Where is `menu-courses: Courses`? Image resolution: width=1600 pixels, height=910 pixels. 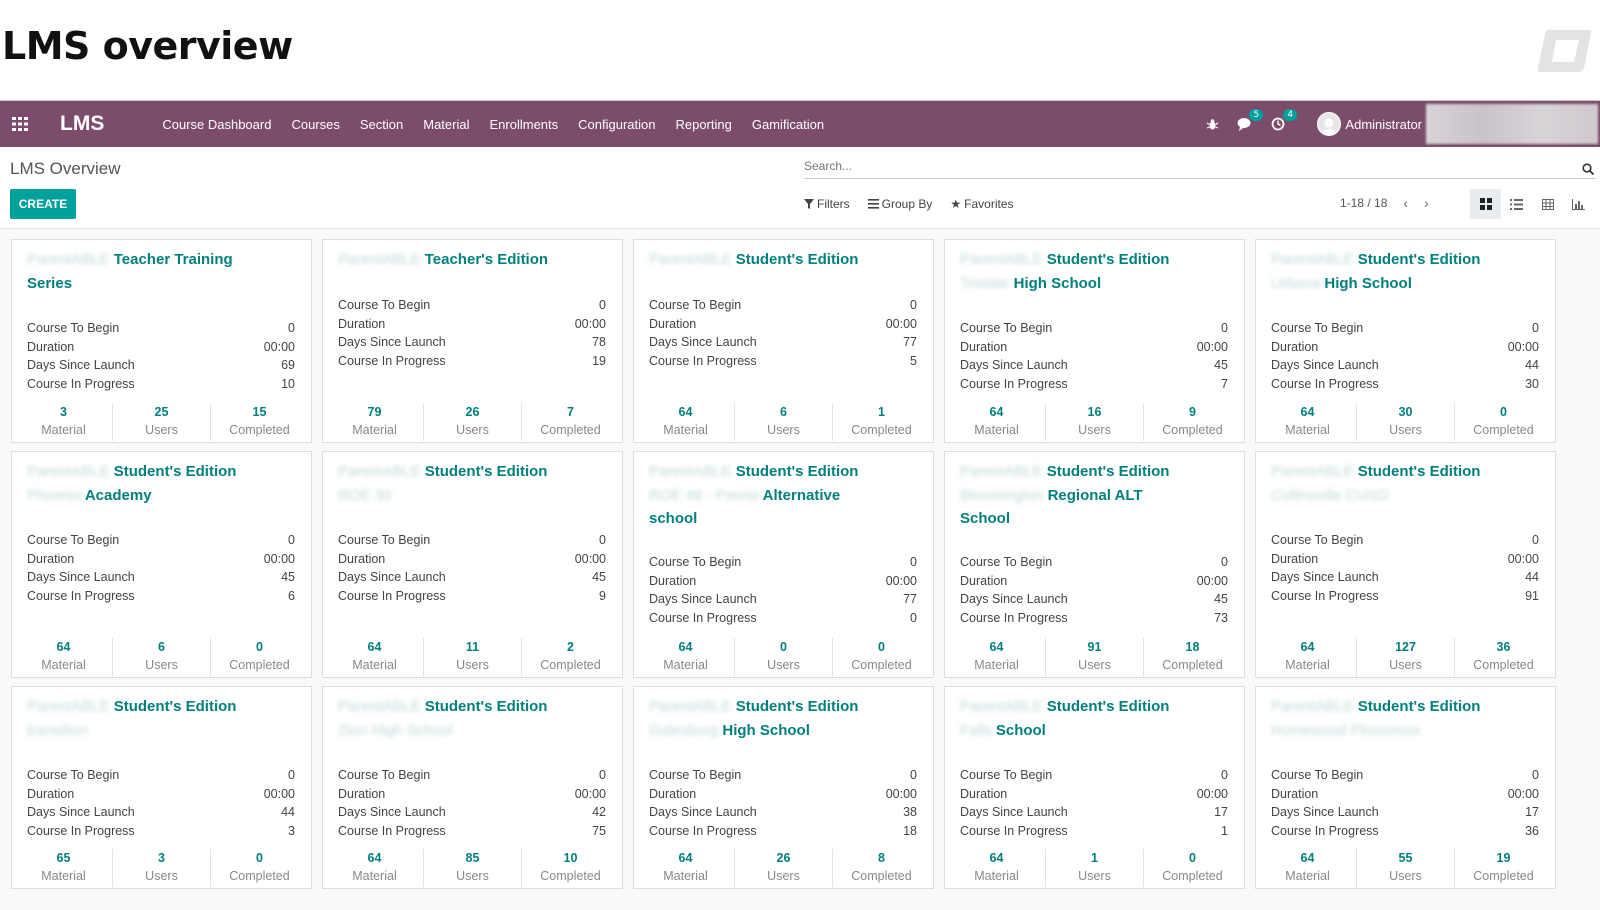
menu-courses: Courses is located at coordinates (315, 124).